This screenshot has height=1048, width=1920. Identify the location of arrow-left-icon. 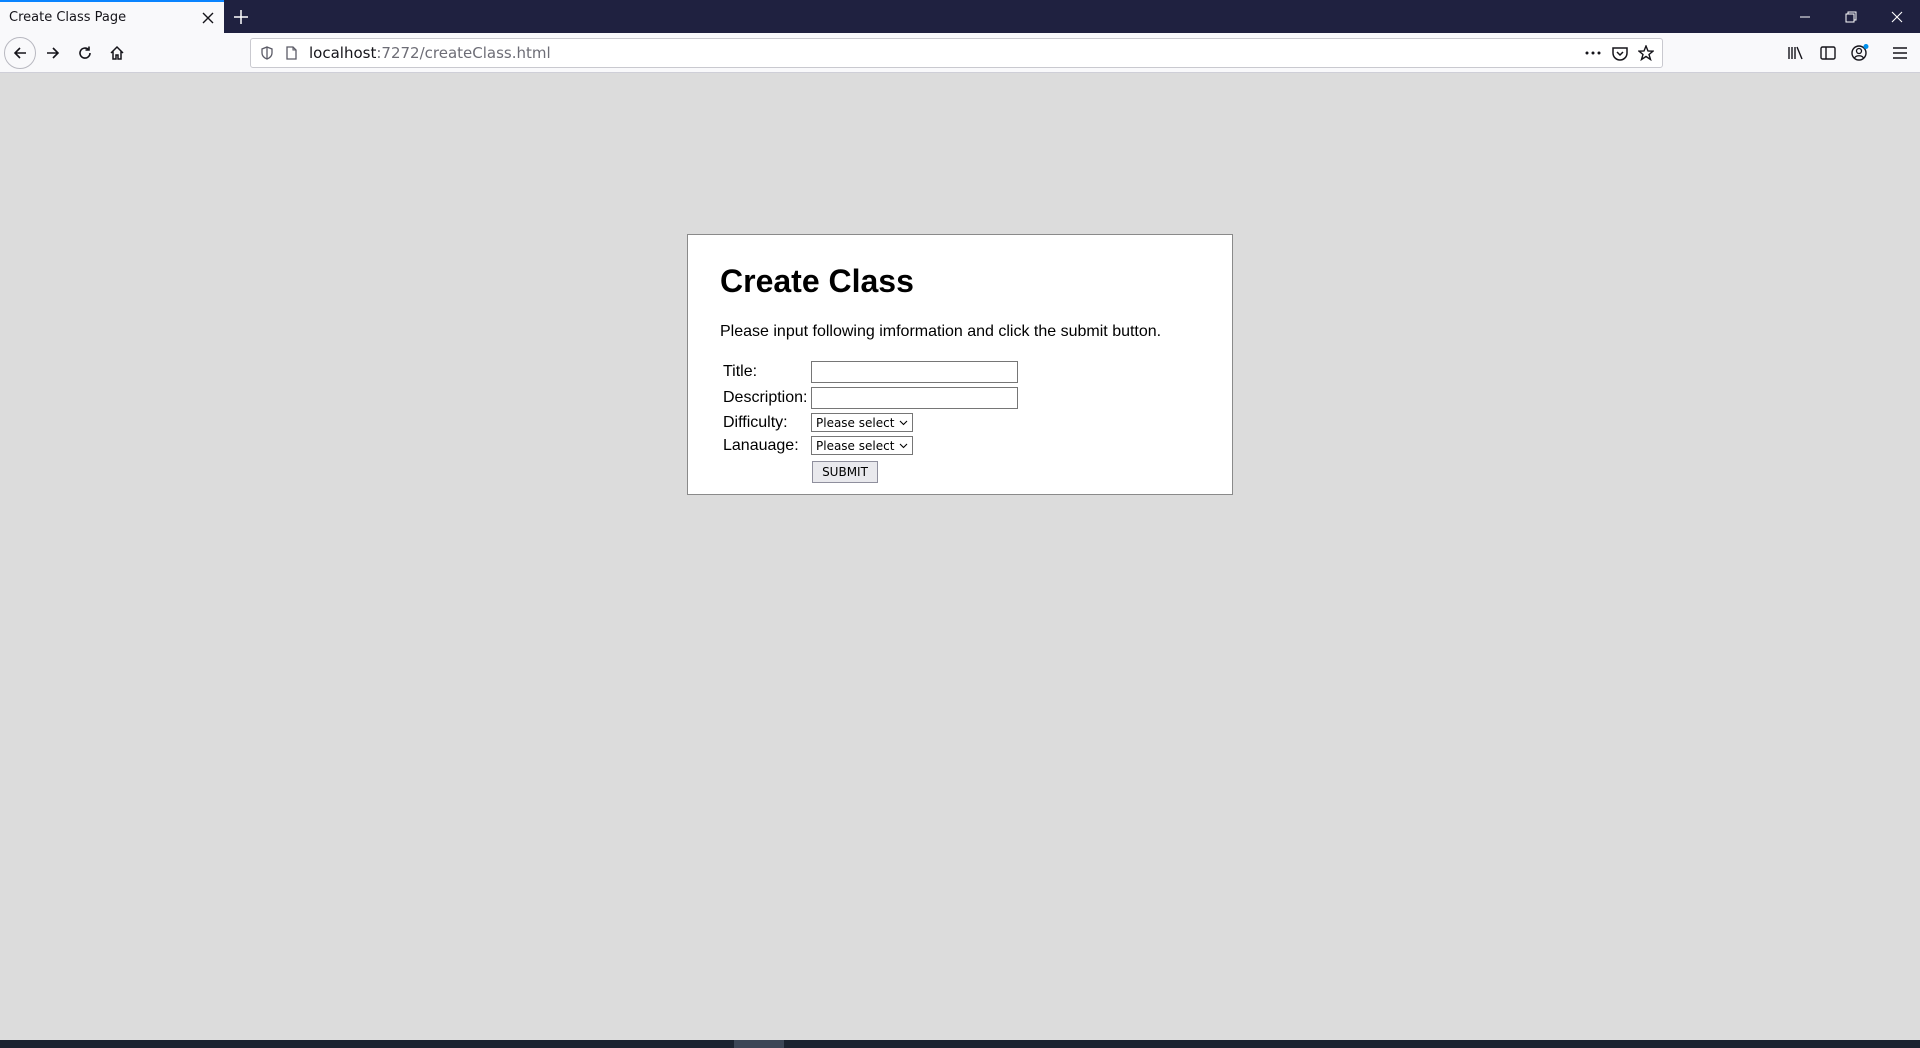
(19, 53).